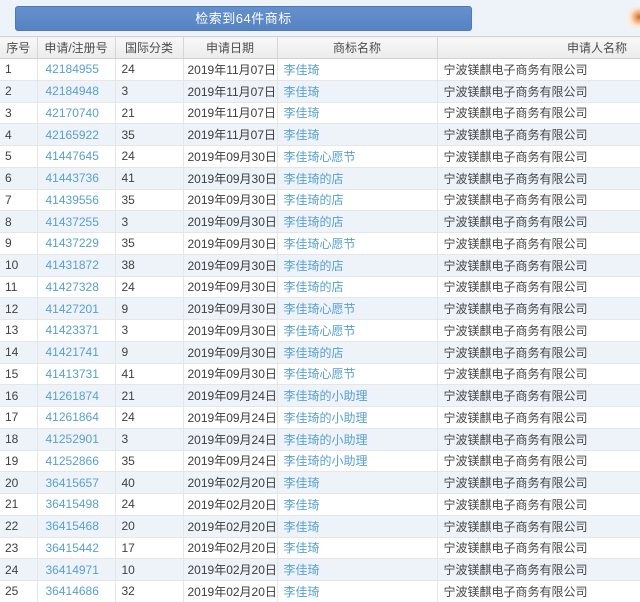  What do you see at coordinates (19, 395) in the screenshot?
I see `cell-serial: 16` at bounding box center [19, 395].